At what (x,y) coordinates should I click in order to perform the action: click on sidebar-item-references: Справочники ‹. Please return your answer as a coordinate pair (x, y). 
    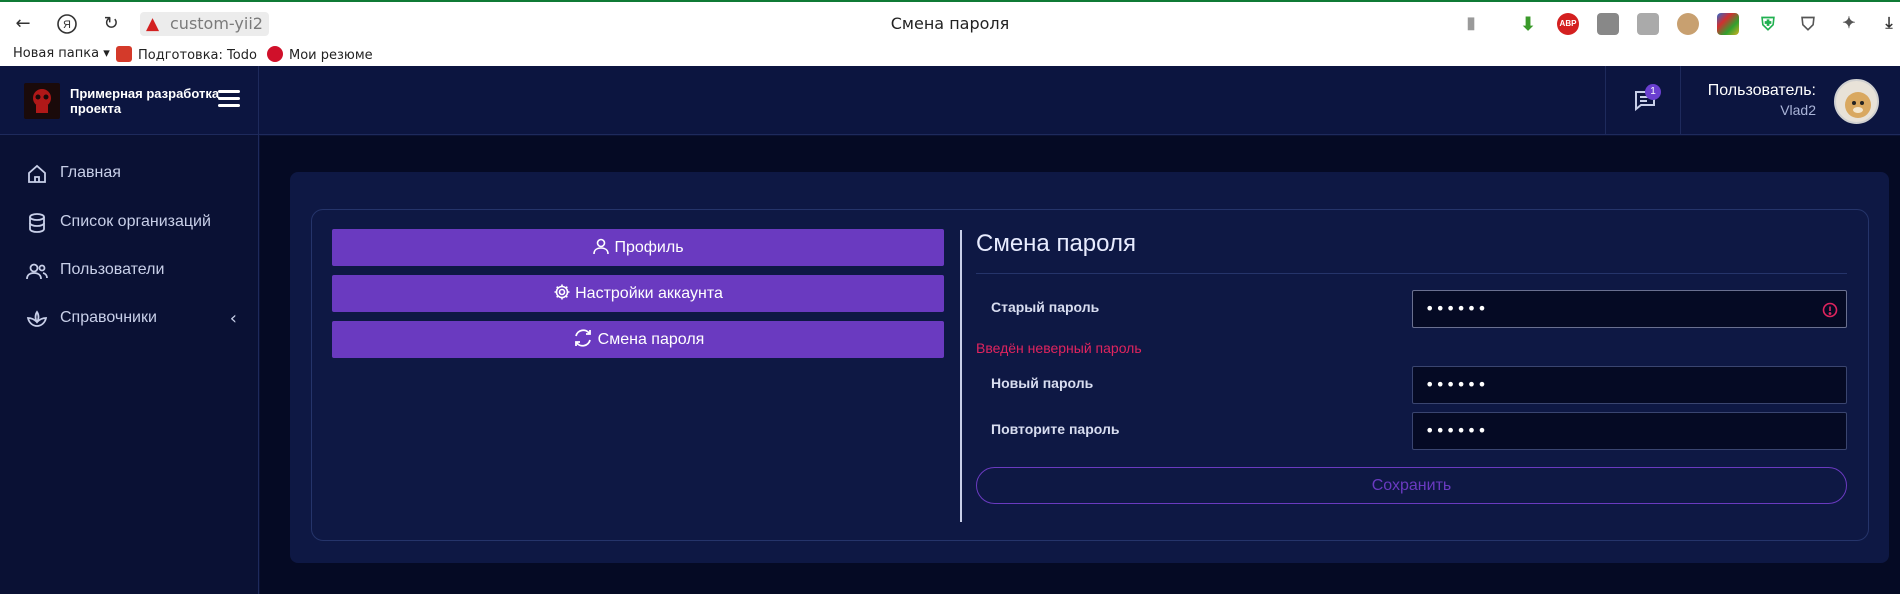
    Looking at the image, I should click on (133, 318).